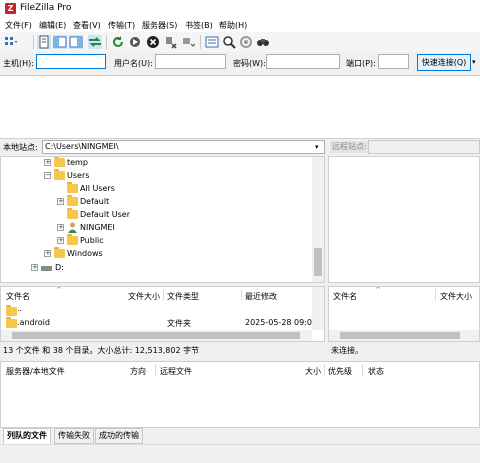 The height and width of the screenshot is (463, 480). Describe the element at coordinates (156, 214) in the screenshot. I see `tree-item-default-user: Default User` at that location.